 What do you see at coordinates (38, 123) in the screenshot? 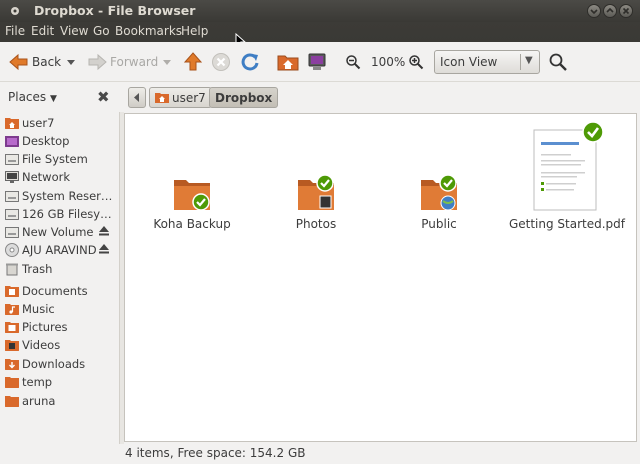
I see `sidebar-item-label: user7` at bounding box center [38, 123].